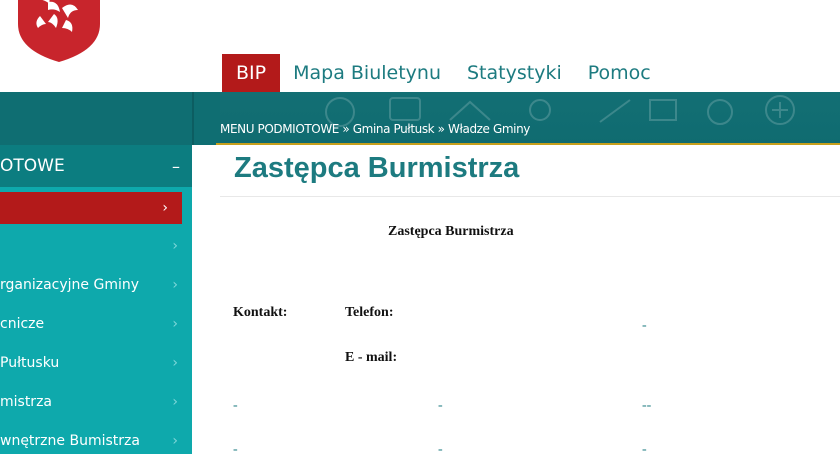 This screenshot has height=460, width=840. Describe the element at coordinates (647, 405) in the screenshot. I see `table-cell: --` at that location.